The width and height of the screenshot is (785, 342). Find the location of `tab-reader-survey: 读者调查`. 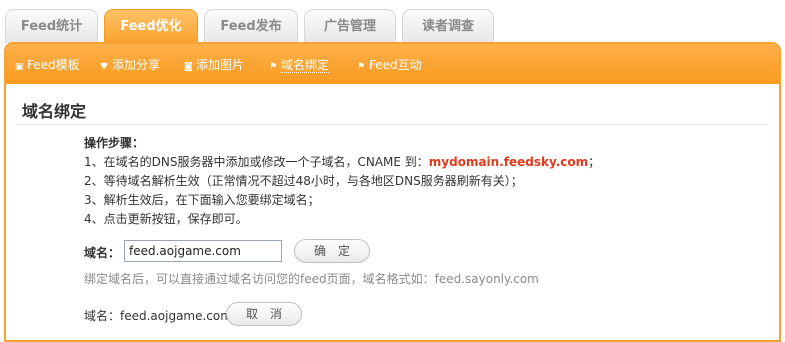

tab-reader-survey: 读者调查 is located at coordinates (448, 26).